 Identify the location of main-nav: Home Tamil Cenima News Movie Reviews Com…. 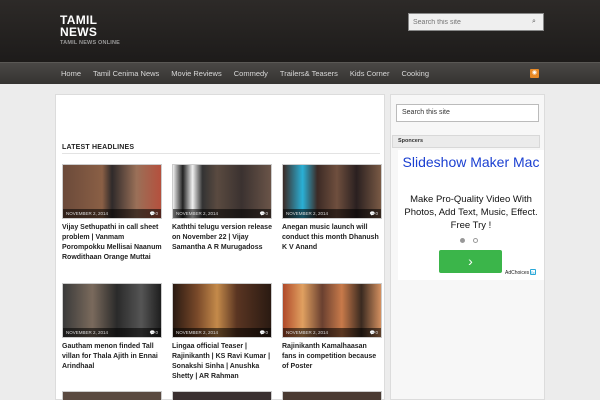
(300, 73).